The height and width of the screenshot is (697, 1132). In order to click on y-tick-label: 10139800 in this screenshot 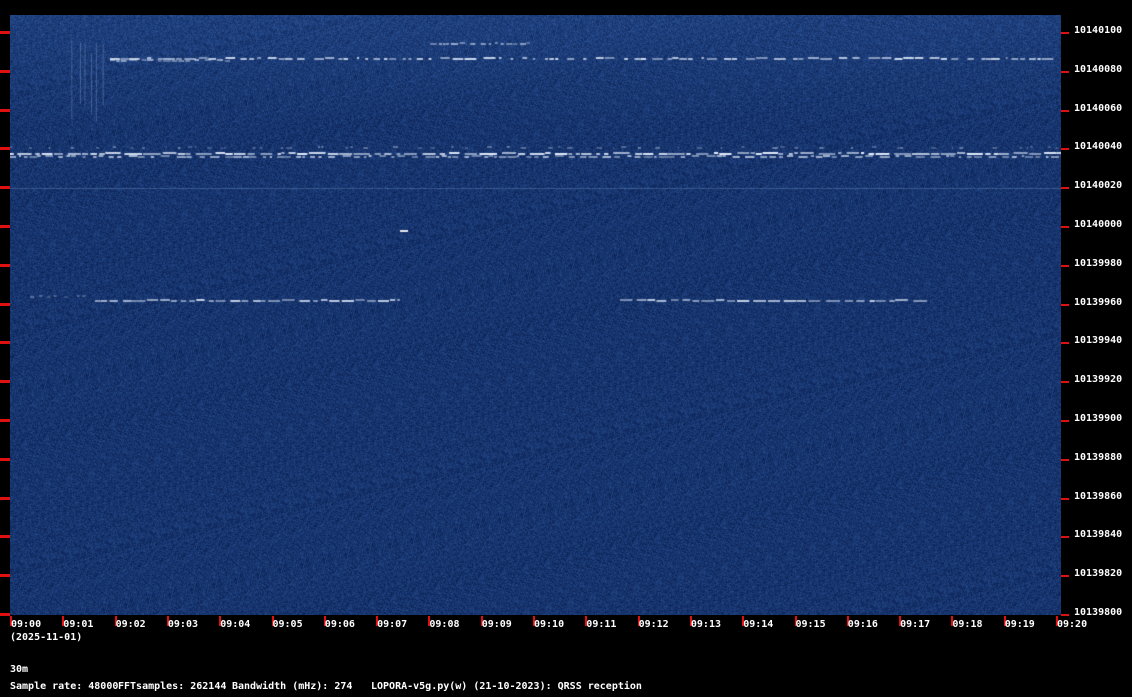, I will do `click(1098, 612)`.